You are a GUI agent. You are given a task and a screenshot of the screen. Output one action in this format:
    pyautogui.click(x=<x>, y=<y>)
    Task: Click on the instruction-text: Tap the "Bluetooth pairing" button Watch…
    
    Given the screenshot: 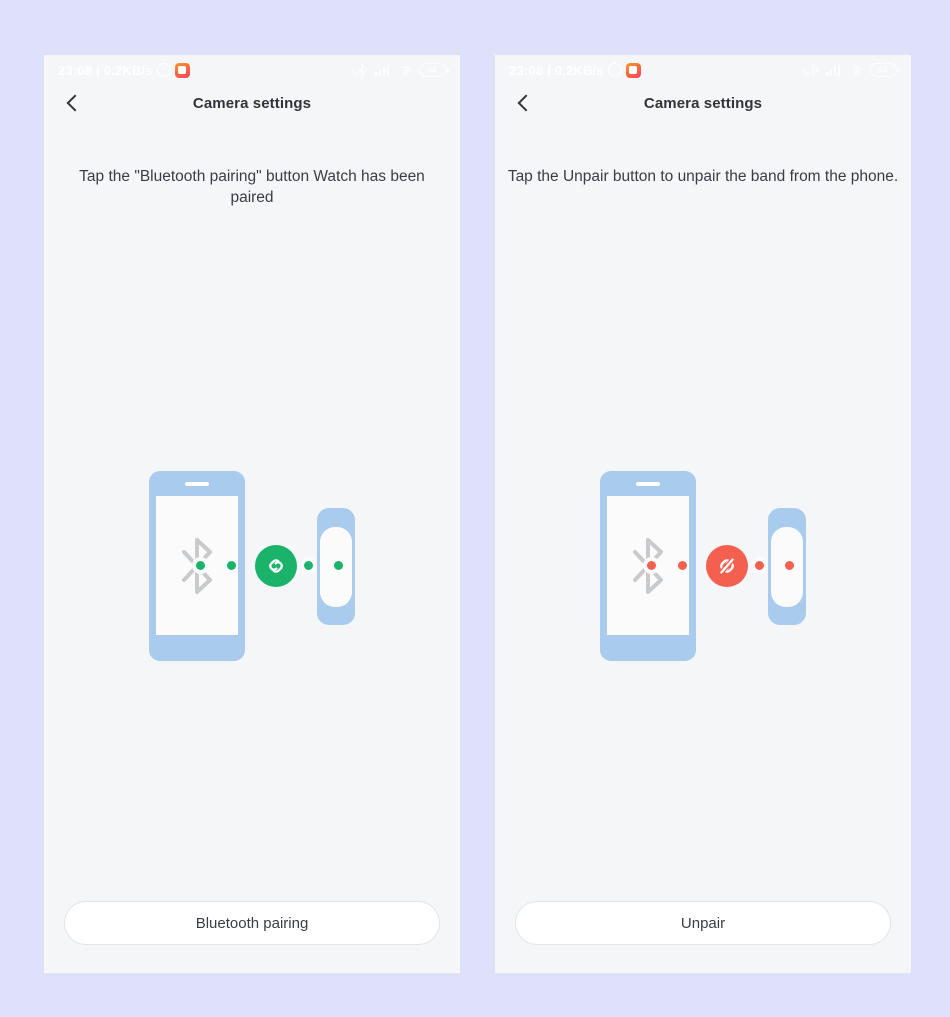 What is the action you would take?
    pyautogui.click(x=252, y=187)
    